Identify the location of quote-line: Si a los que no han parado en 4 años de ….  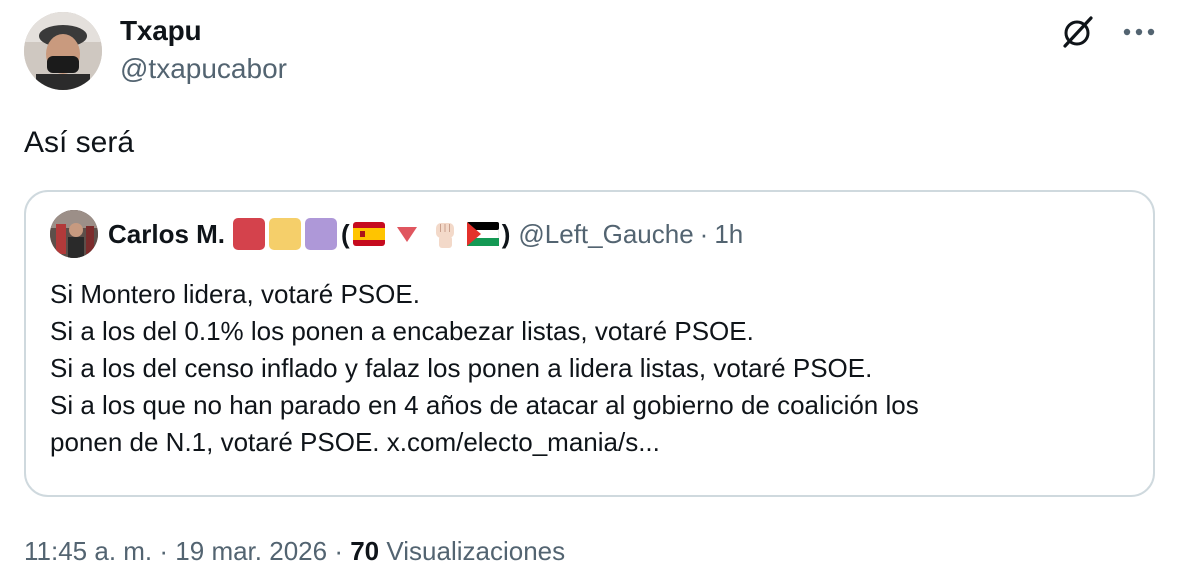
(484, 405).